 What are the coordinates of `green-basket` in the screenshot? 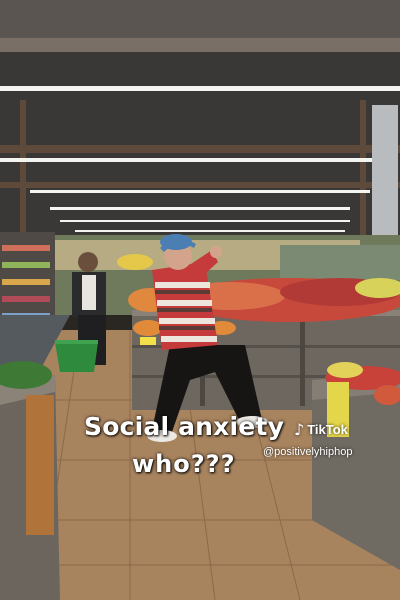 It's located at (76, 356).